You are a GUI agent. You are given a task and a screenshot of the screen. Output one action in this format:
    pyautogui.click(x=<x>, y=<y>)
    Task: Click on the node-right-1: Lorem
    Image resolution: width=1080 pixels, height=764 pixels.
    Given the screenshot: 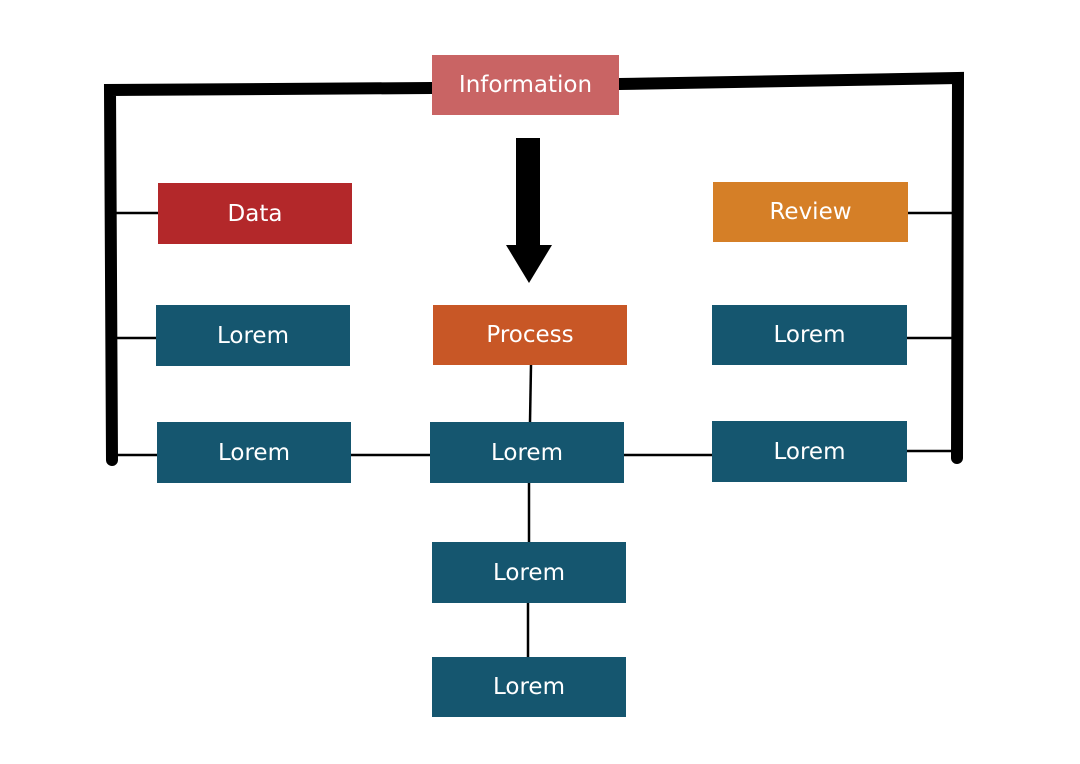 What is the action you would take?
    pyautogui.click(x=809, y=335)
    